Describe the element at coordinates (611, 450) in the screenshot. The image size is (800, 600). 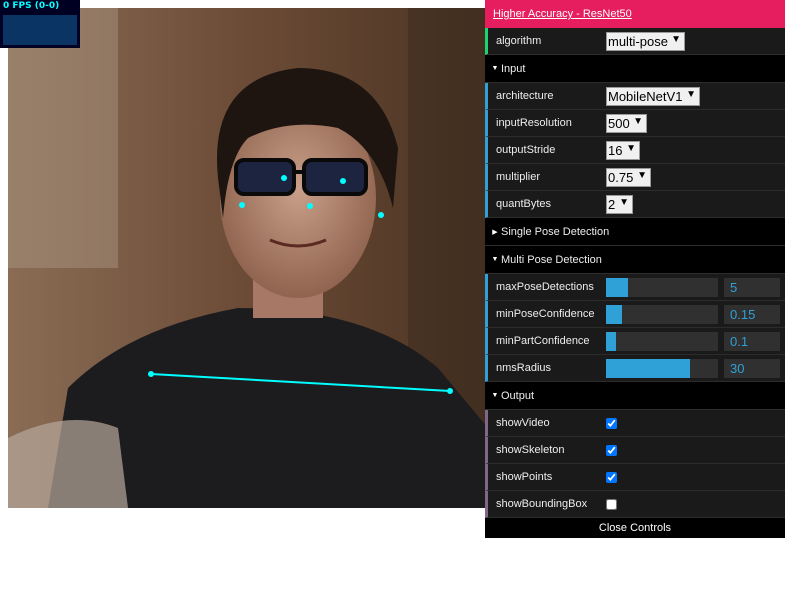
I see `showSkeleton-checkbox` at that location.